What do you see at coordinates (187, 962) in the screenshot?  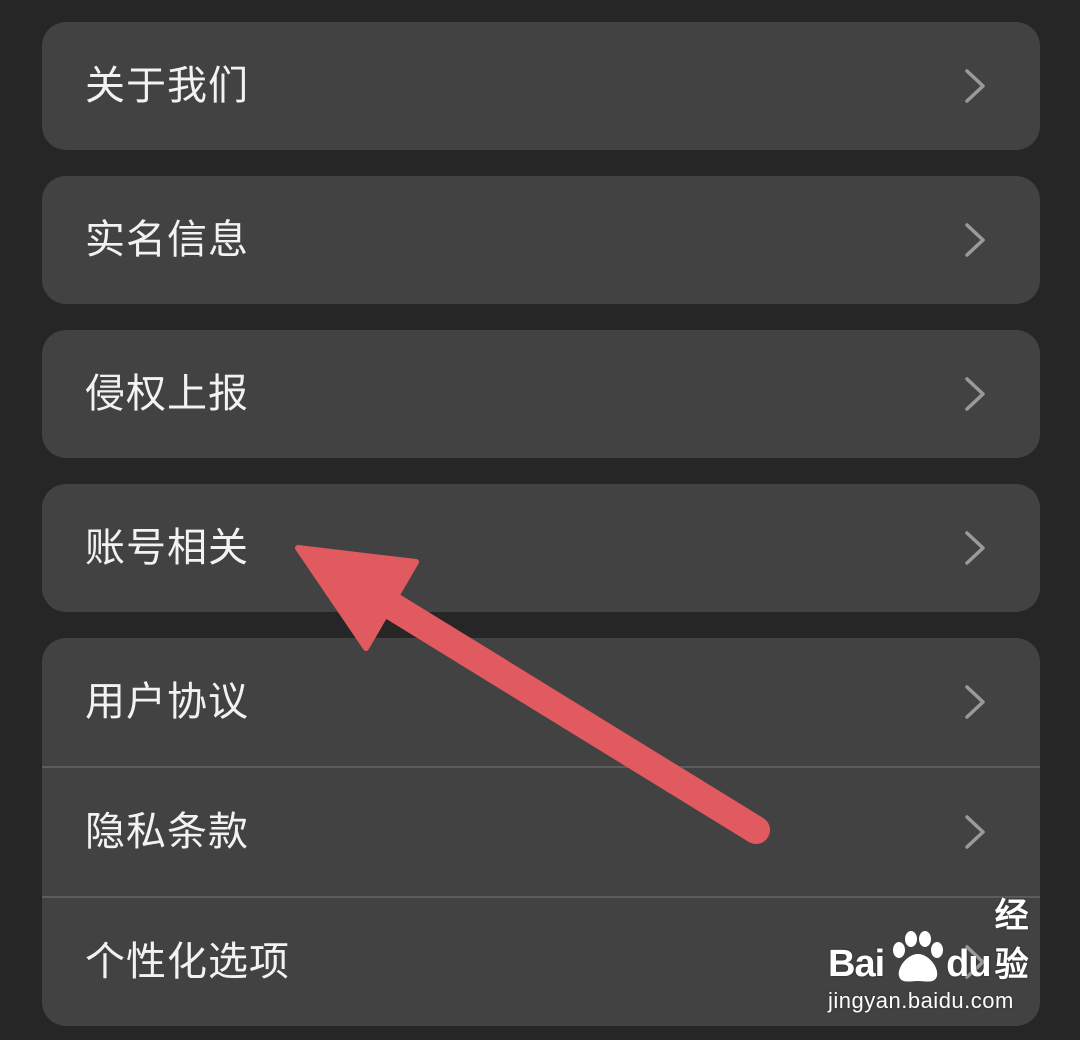 I see `menu-item-label: 个性化选项` at bounding box center [187, 962].